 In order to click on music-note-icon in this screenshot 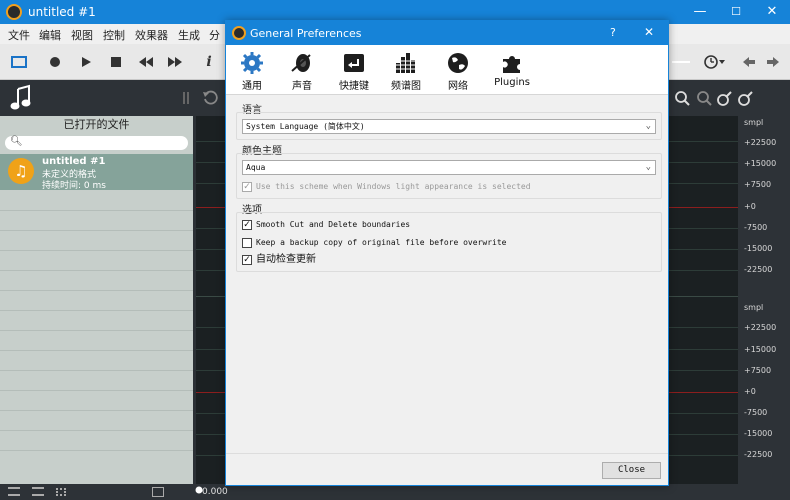, I will do `click(21, 98)`.